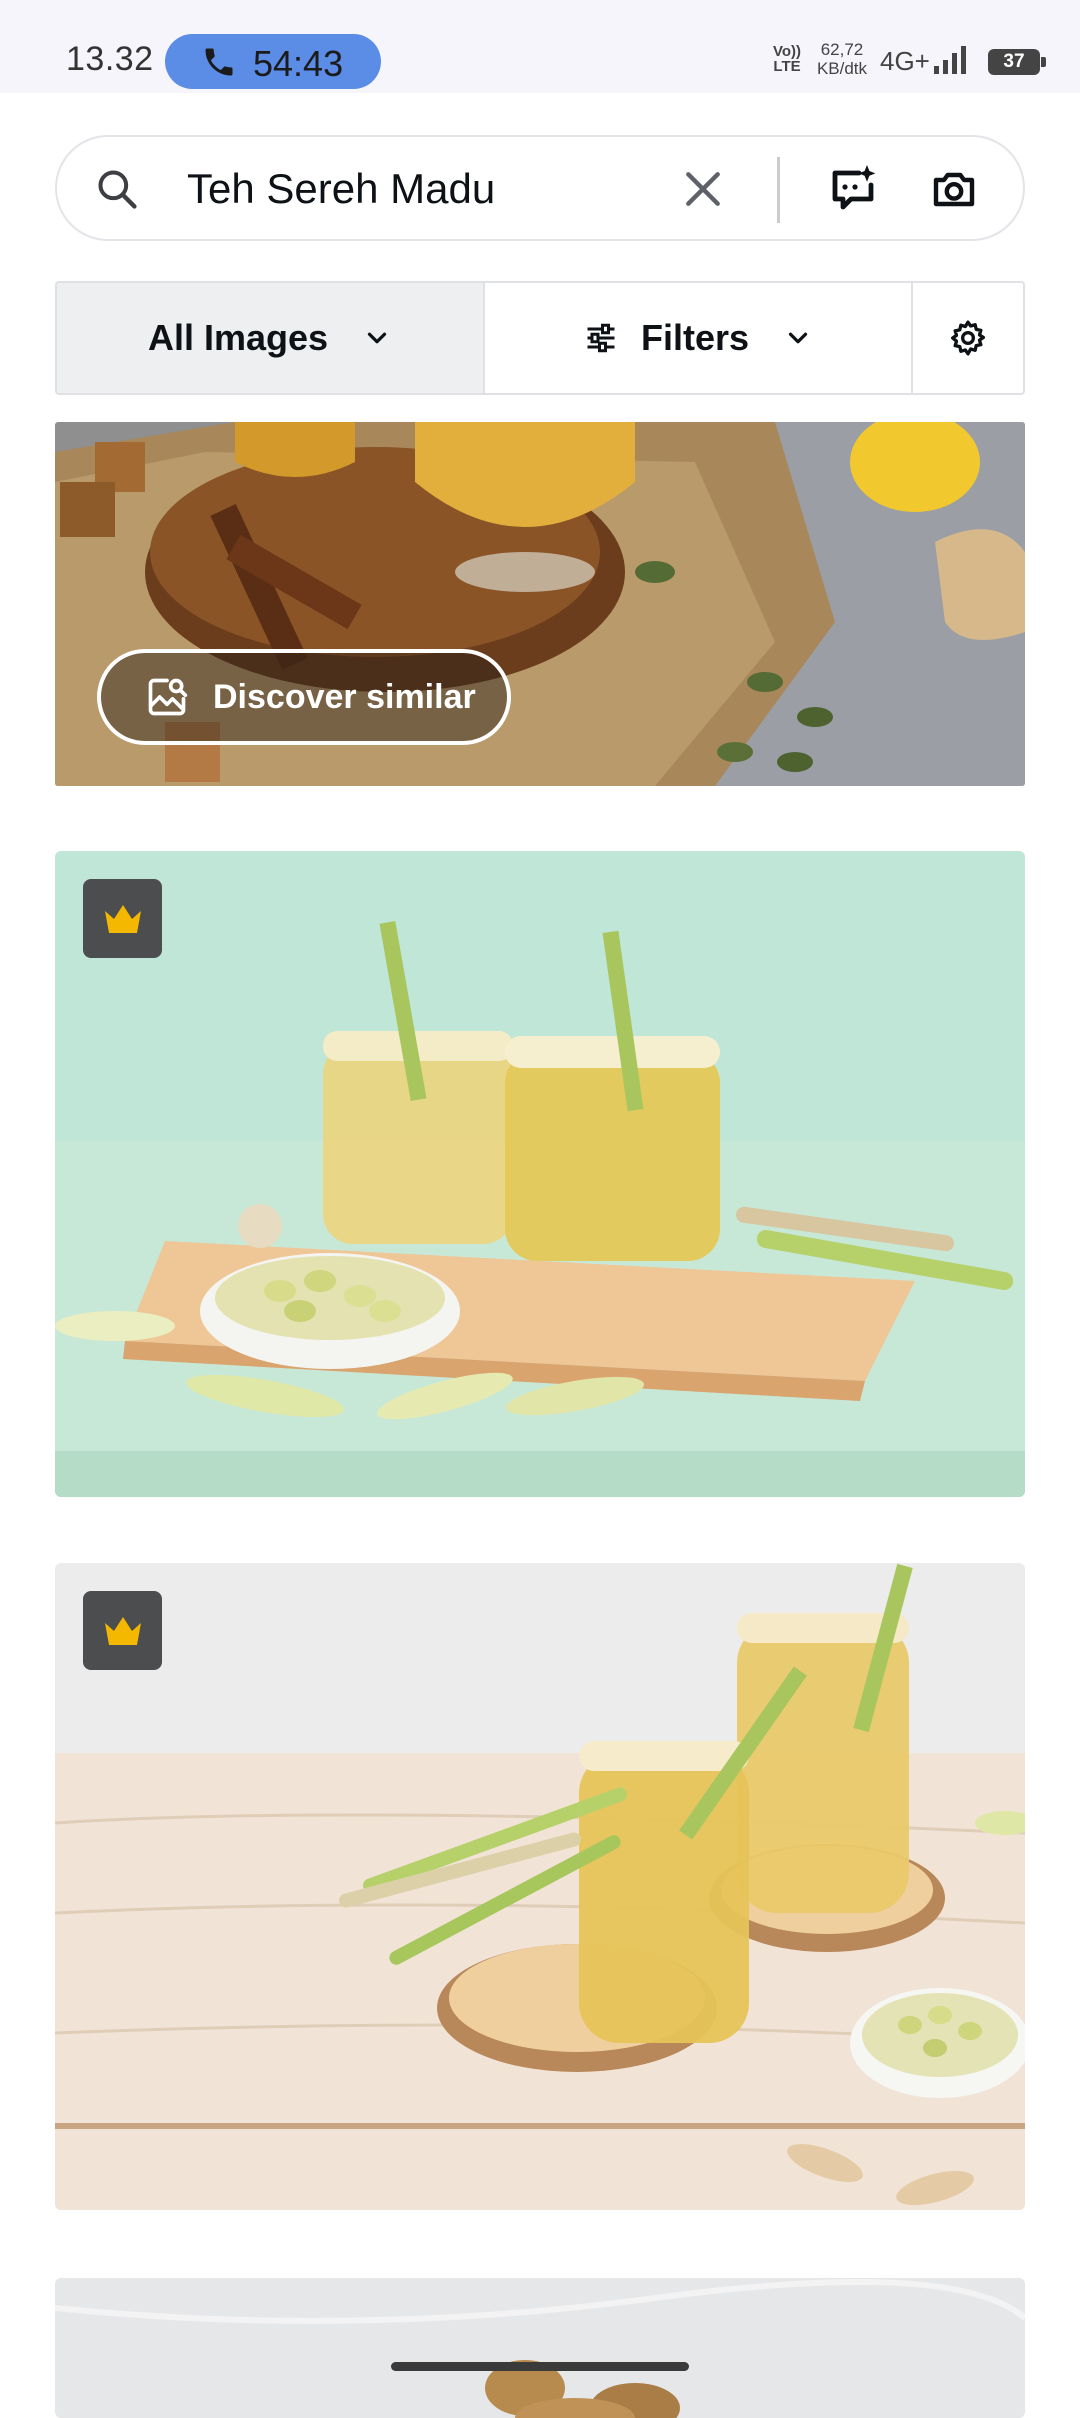 This screenshot has height=2418, width=1080. I want to click on camera-icon, so click(954, 189).